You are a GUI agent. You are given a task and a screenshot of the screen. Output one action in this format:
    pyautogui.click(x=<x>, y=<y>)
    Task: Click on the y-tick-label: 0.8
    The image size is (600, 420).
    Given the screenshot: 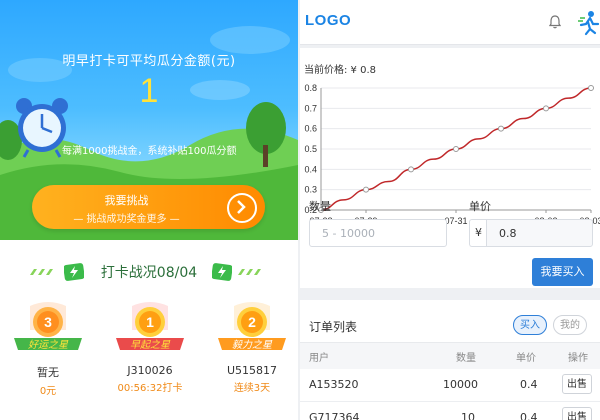 What is the action you would take?
    pyautogui.click(x=310, y=88)
    